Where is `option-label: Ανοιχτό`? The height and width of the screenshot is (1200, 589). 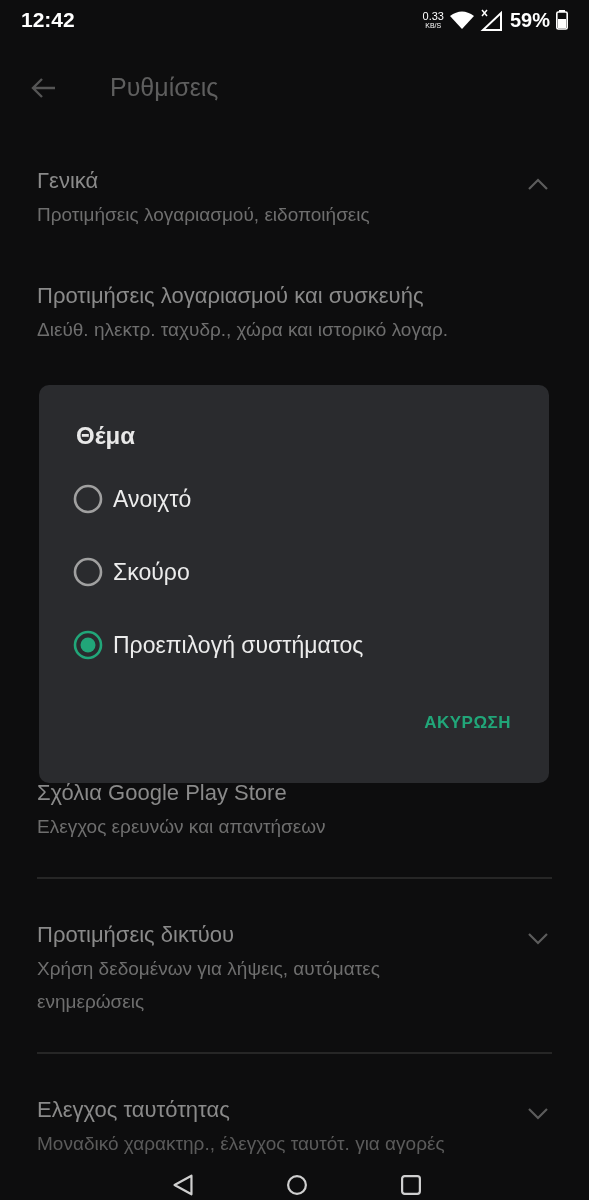
option-label: Ανοιχτό is located at coordinates (152, 499).